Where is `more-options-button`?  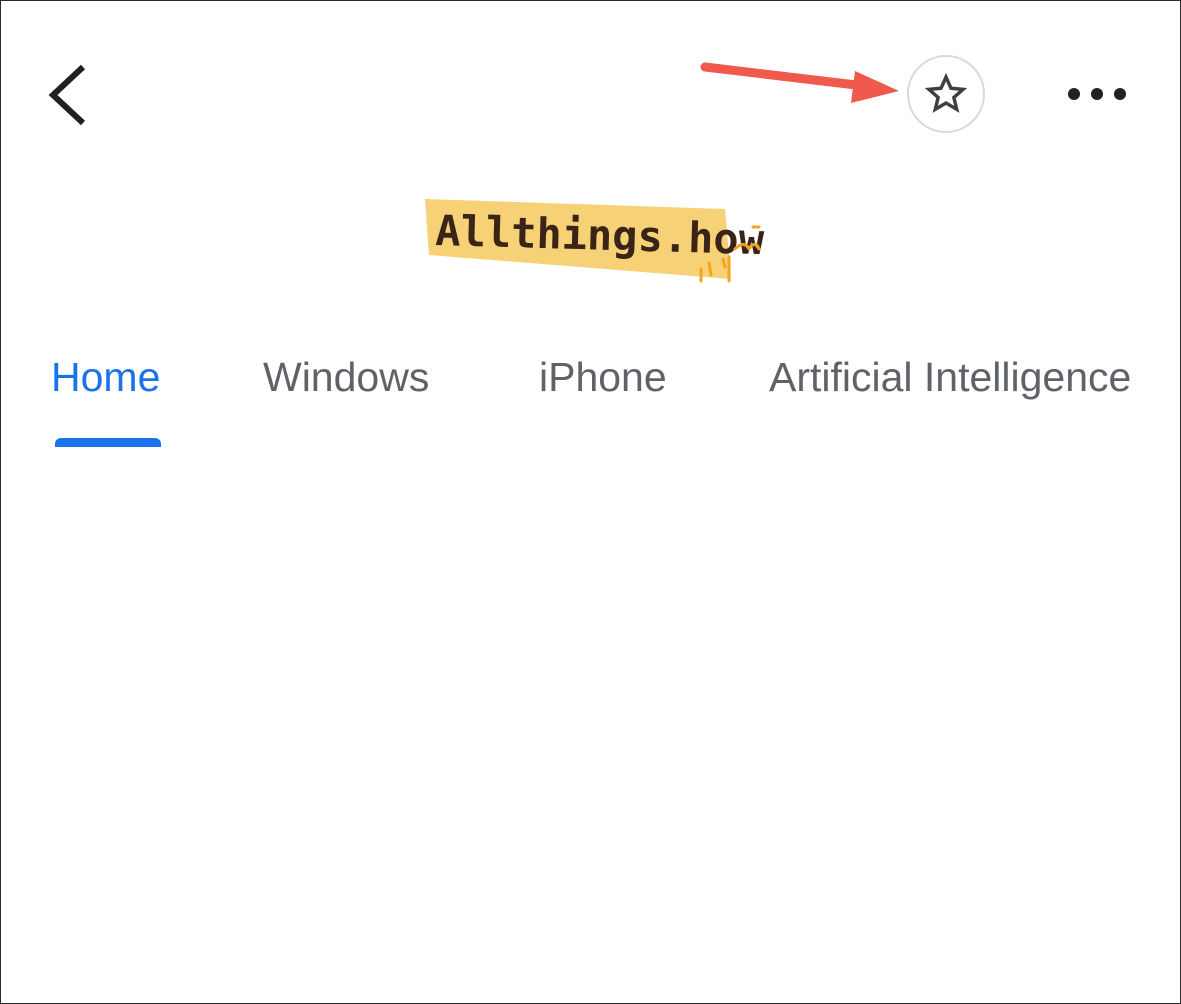 more-options-button is located at coordinates (1097, 94).